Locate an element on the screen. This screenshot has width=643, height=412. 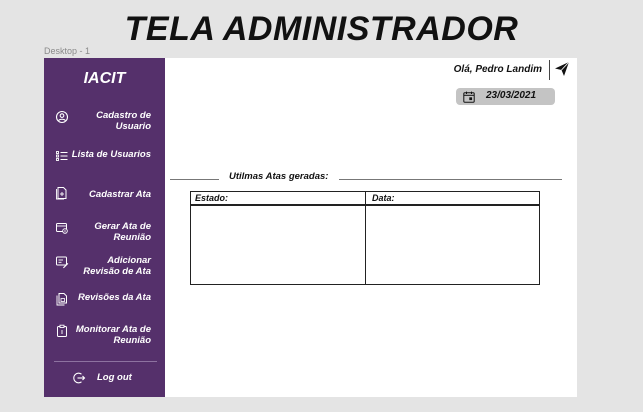
logout-label: Log out is located at coordinates (114, 377).